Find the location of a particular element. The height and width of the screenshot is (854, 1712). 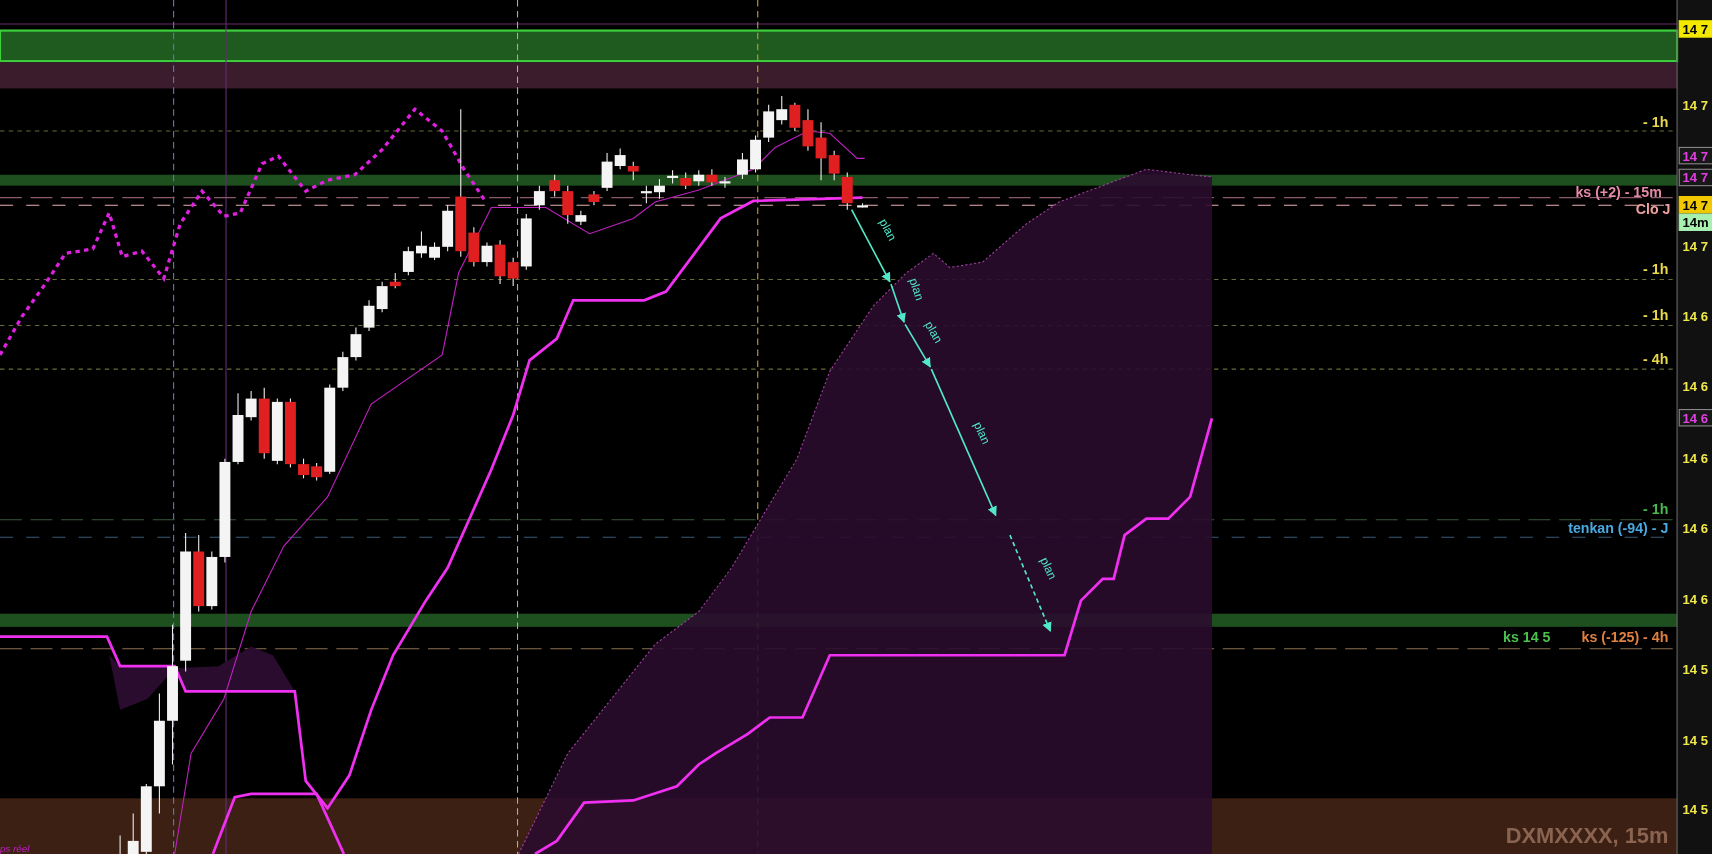

symbol-label: DXMXXXX, 15m is located at coordinates (1587, 836).